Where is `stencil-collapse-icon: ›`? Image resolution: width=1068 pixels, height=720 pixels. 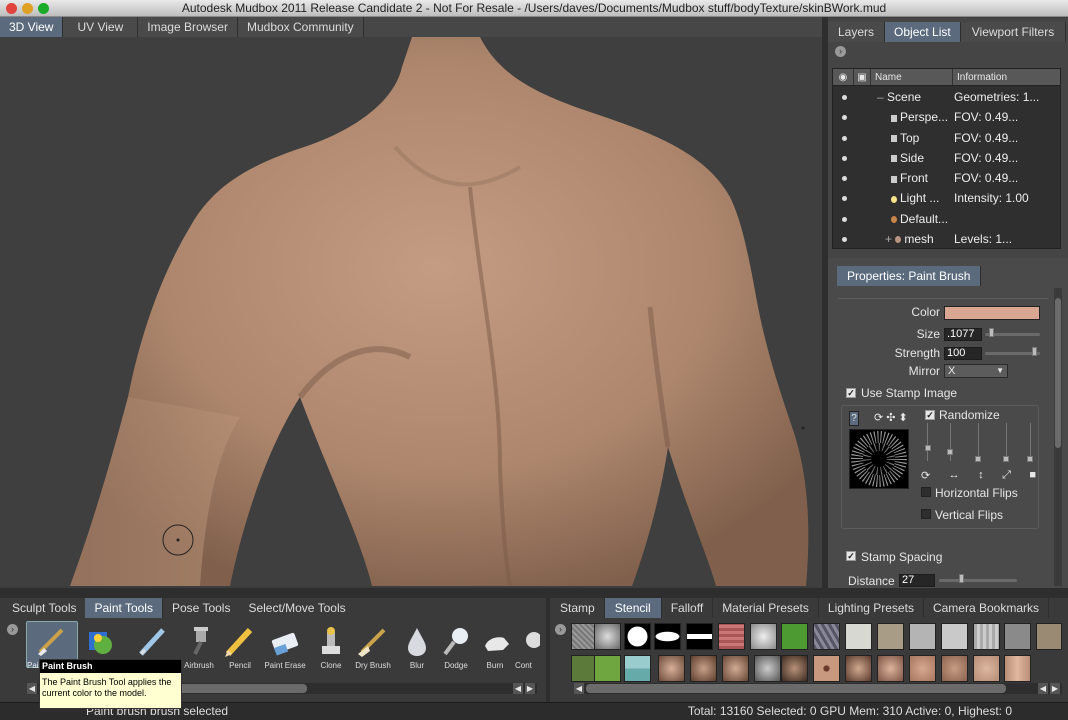 stencil-collapse-icon: › is located at coordinates (560, 629).